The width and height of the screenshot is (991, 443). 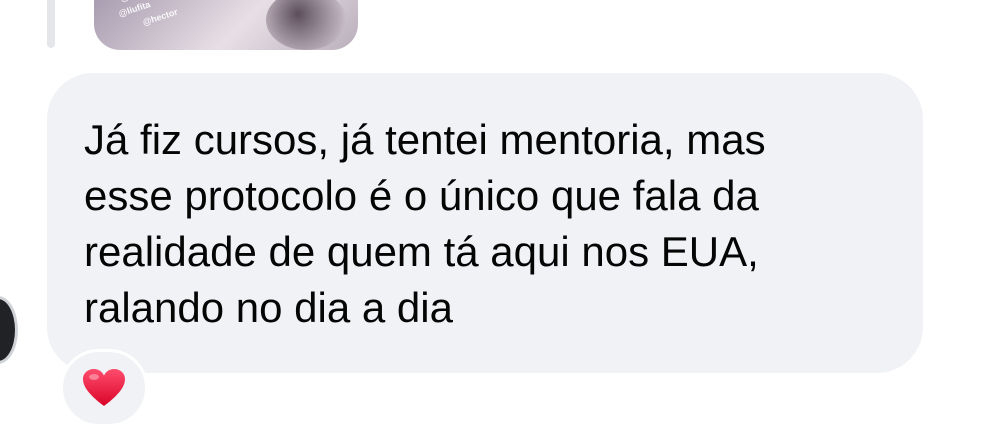 What do you see at coordinates (421, 195) in the screenshot?
I see `message-line: esse protocolo é o único que fala da` at bounding box center [421, 195].